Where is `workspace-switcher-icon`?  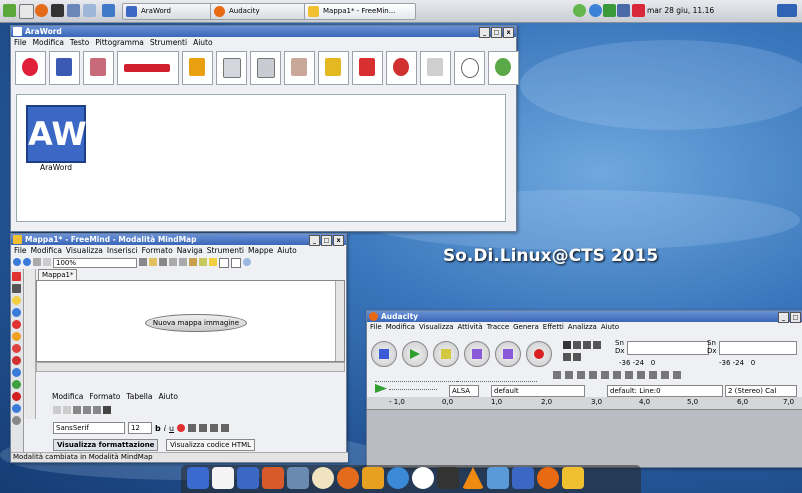 workspace-switcher-icon is located at coordinates (787, 10).